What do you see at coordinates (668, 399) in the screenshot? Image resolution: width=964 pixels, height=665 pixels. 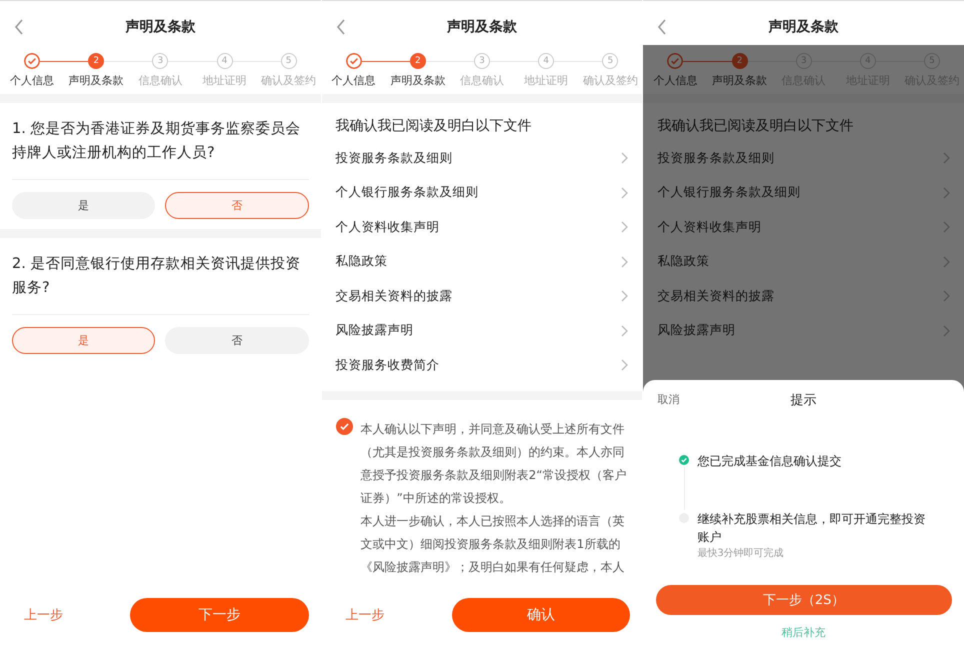 I see `cancel-link: 取消` at bounding box center [668, 399].